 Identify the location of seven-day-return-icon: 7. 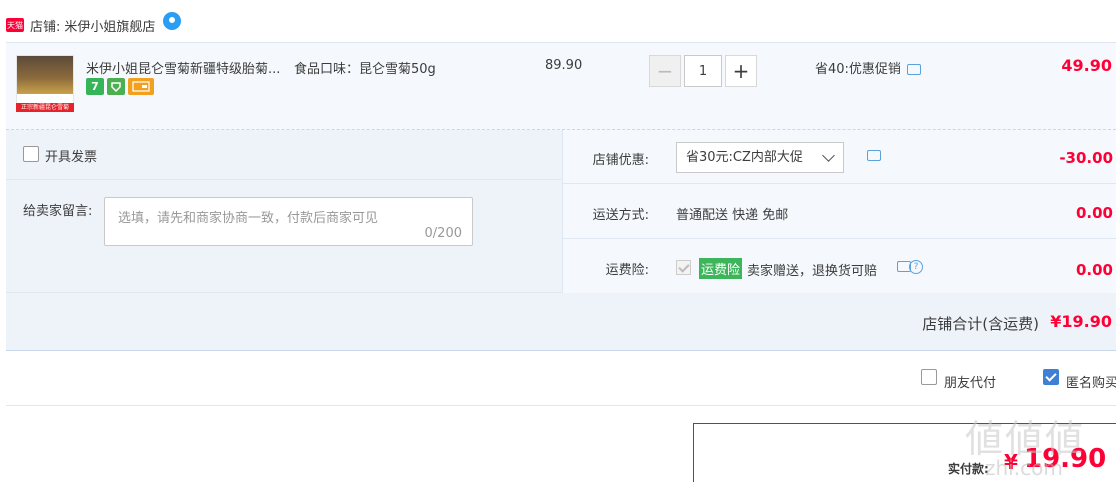
(95, 86).